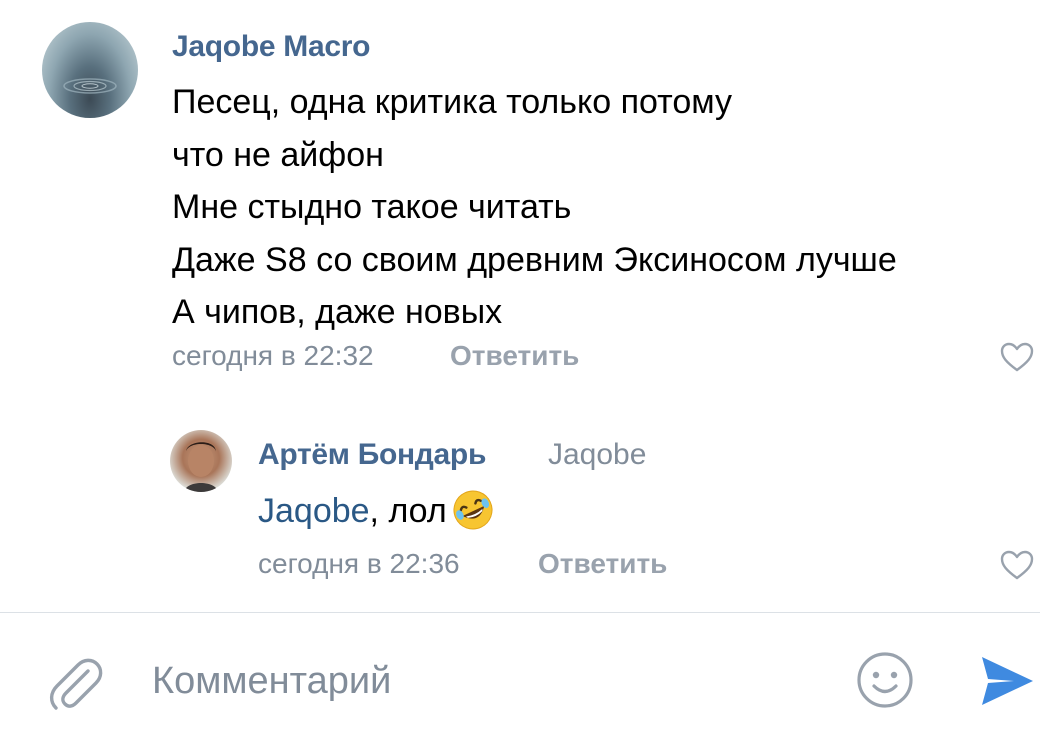 Image resolution: width=1040 pixels, height=742 pixels. Describe the element at coordinates (90, 86) in the screenshot. I see `water-ripple-image` at that location.